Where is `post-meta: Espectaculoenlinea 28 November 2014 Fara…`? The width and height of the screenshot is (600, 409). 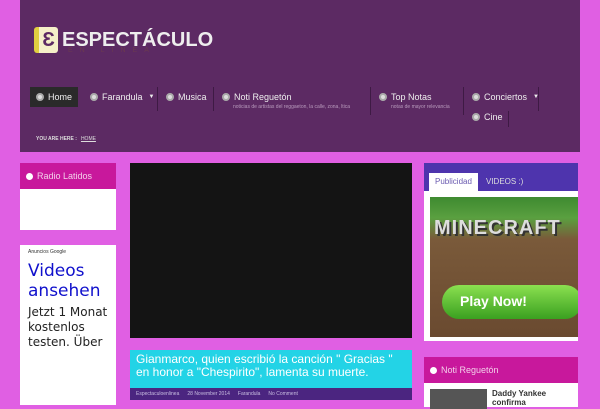
post-meta: Espectaculoenlinea 28 November 2014 Fara… is located at coordinates (271, 394).